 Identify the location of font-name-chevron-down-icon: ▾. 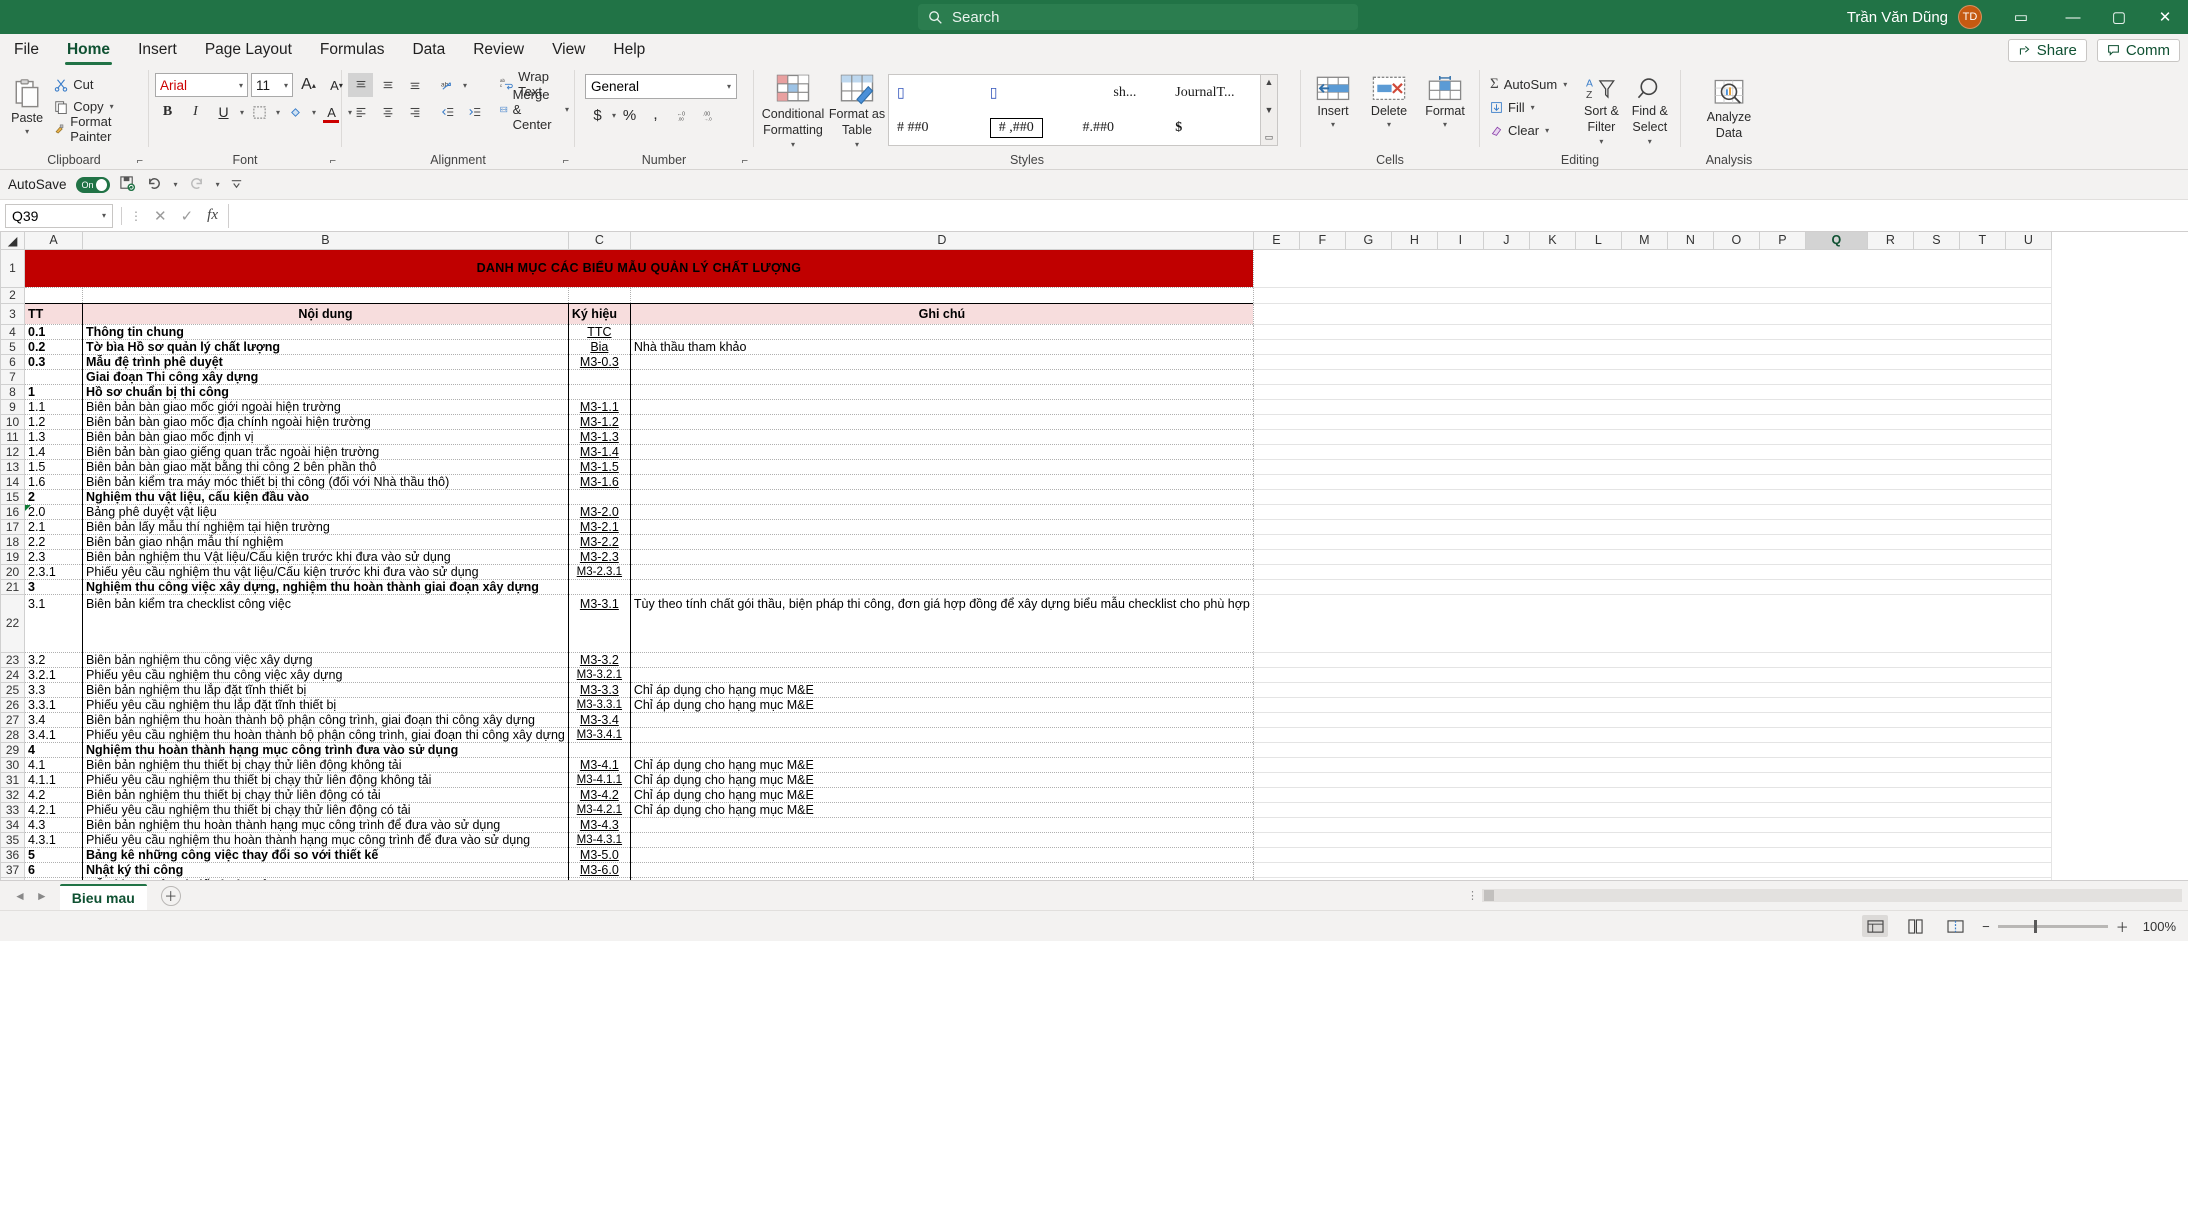
(241, 85).